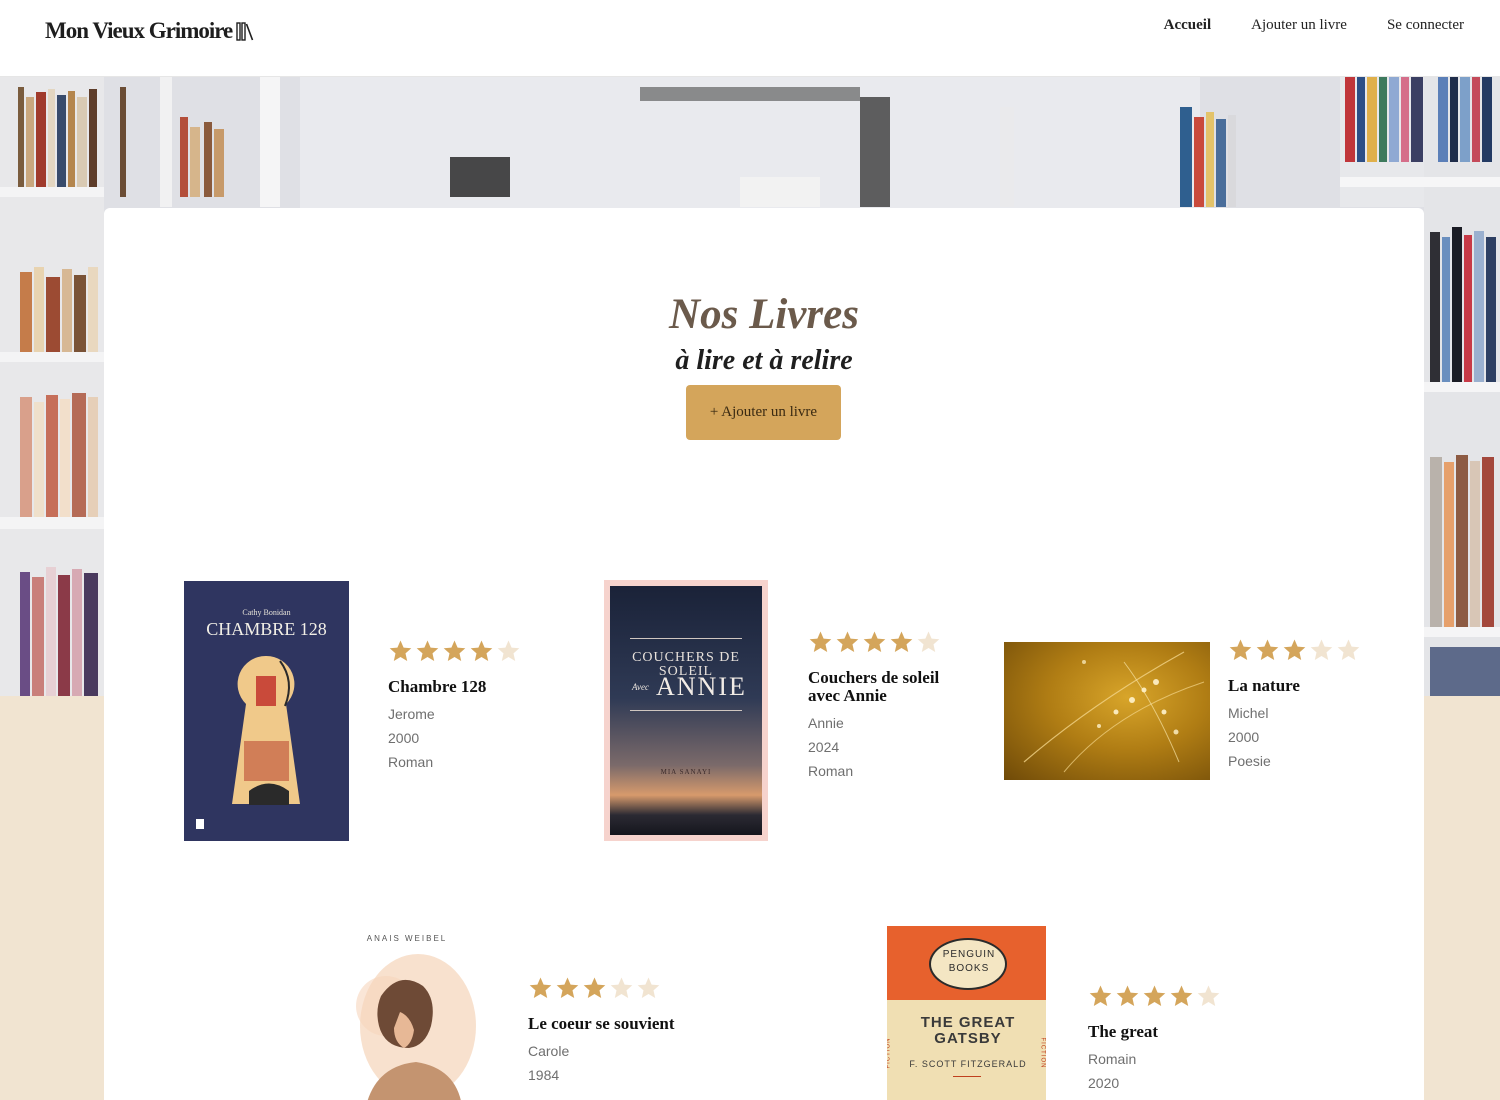  What do you see at coordinates (1187, 25) in the screenshot?
I see `nav-item-accueil: Accueil` at bounding box center [1187, 25].